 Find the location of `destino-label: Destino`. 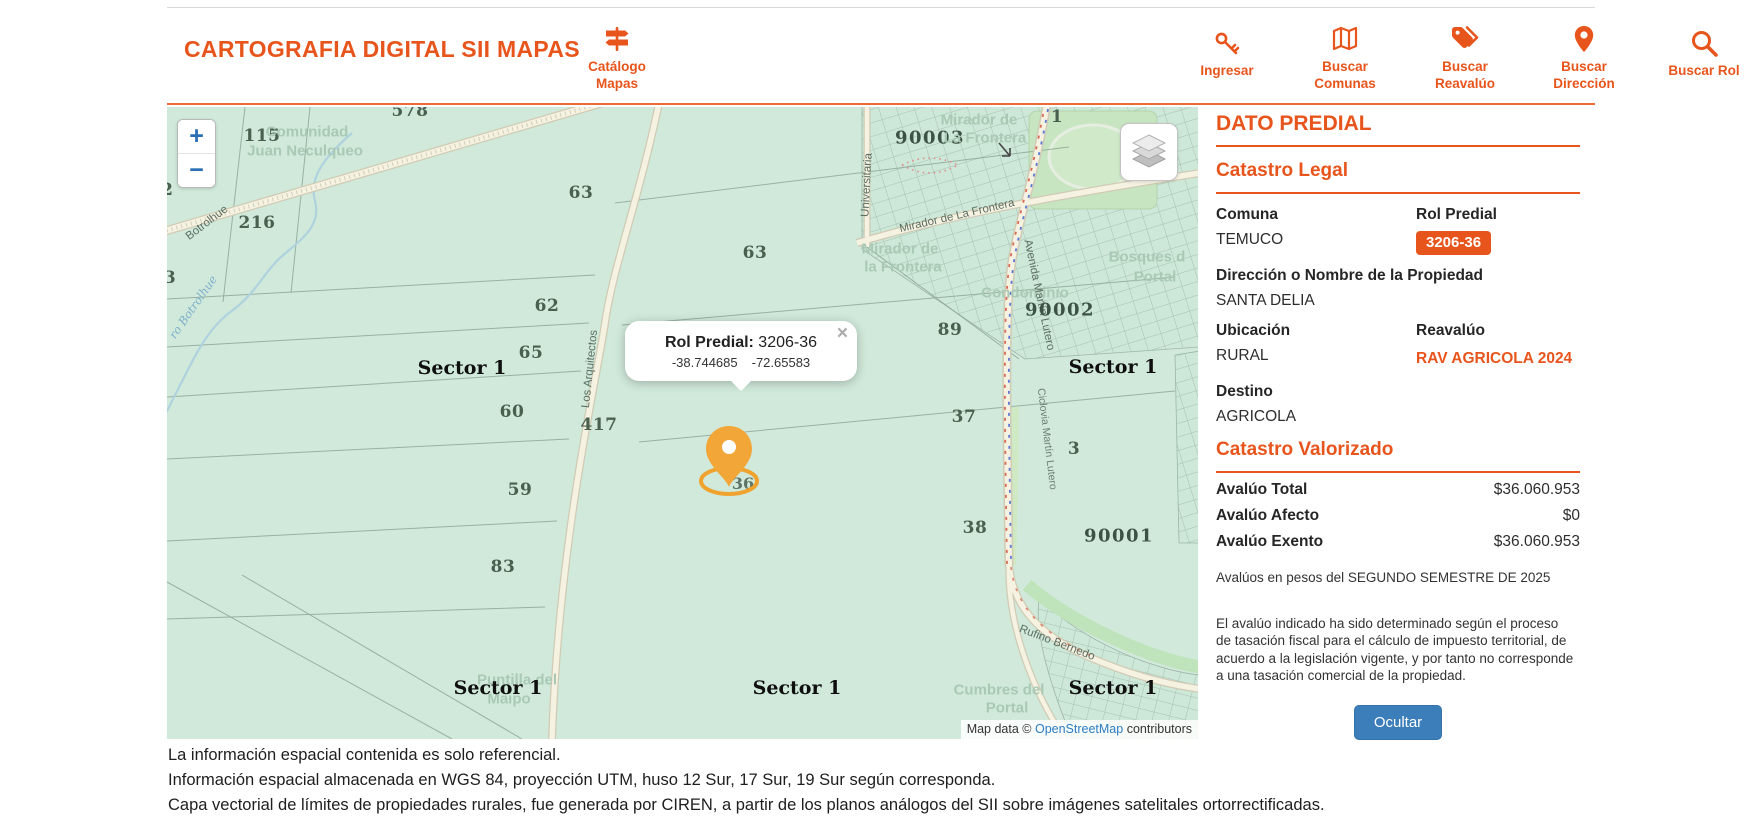

destino-label: Destino is located at coordinates (1244, 391).